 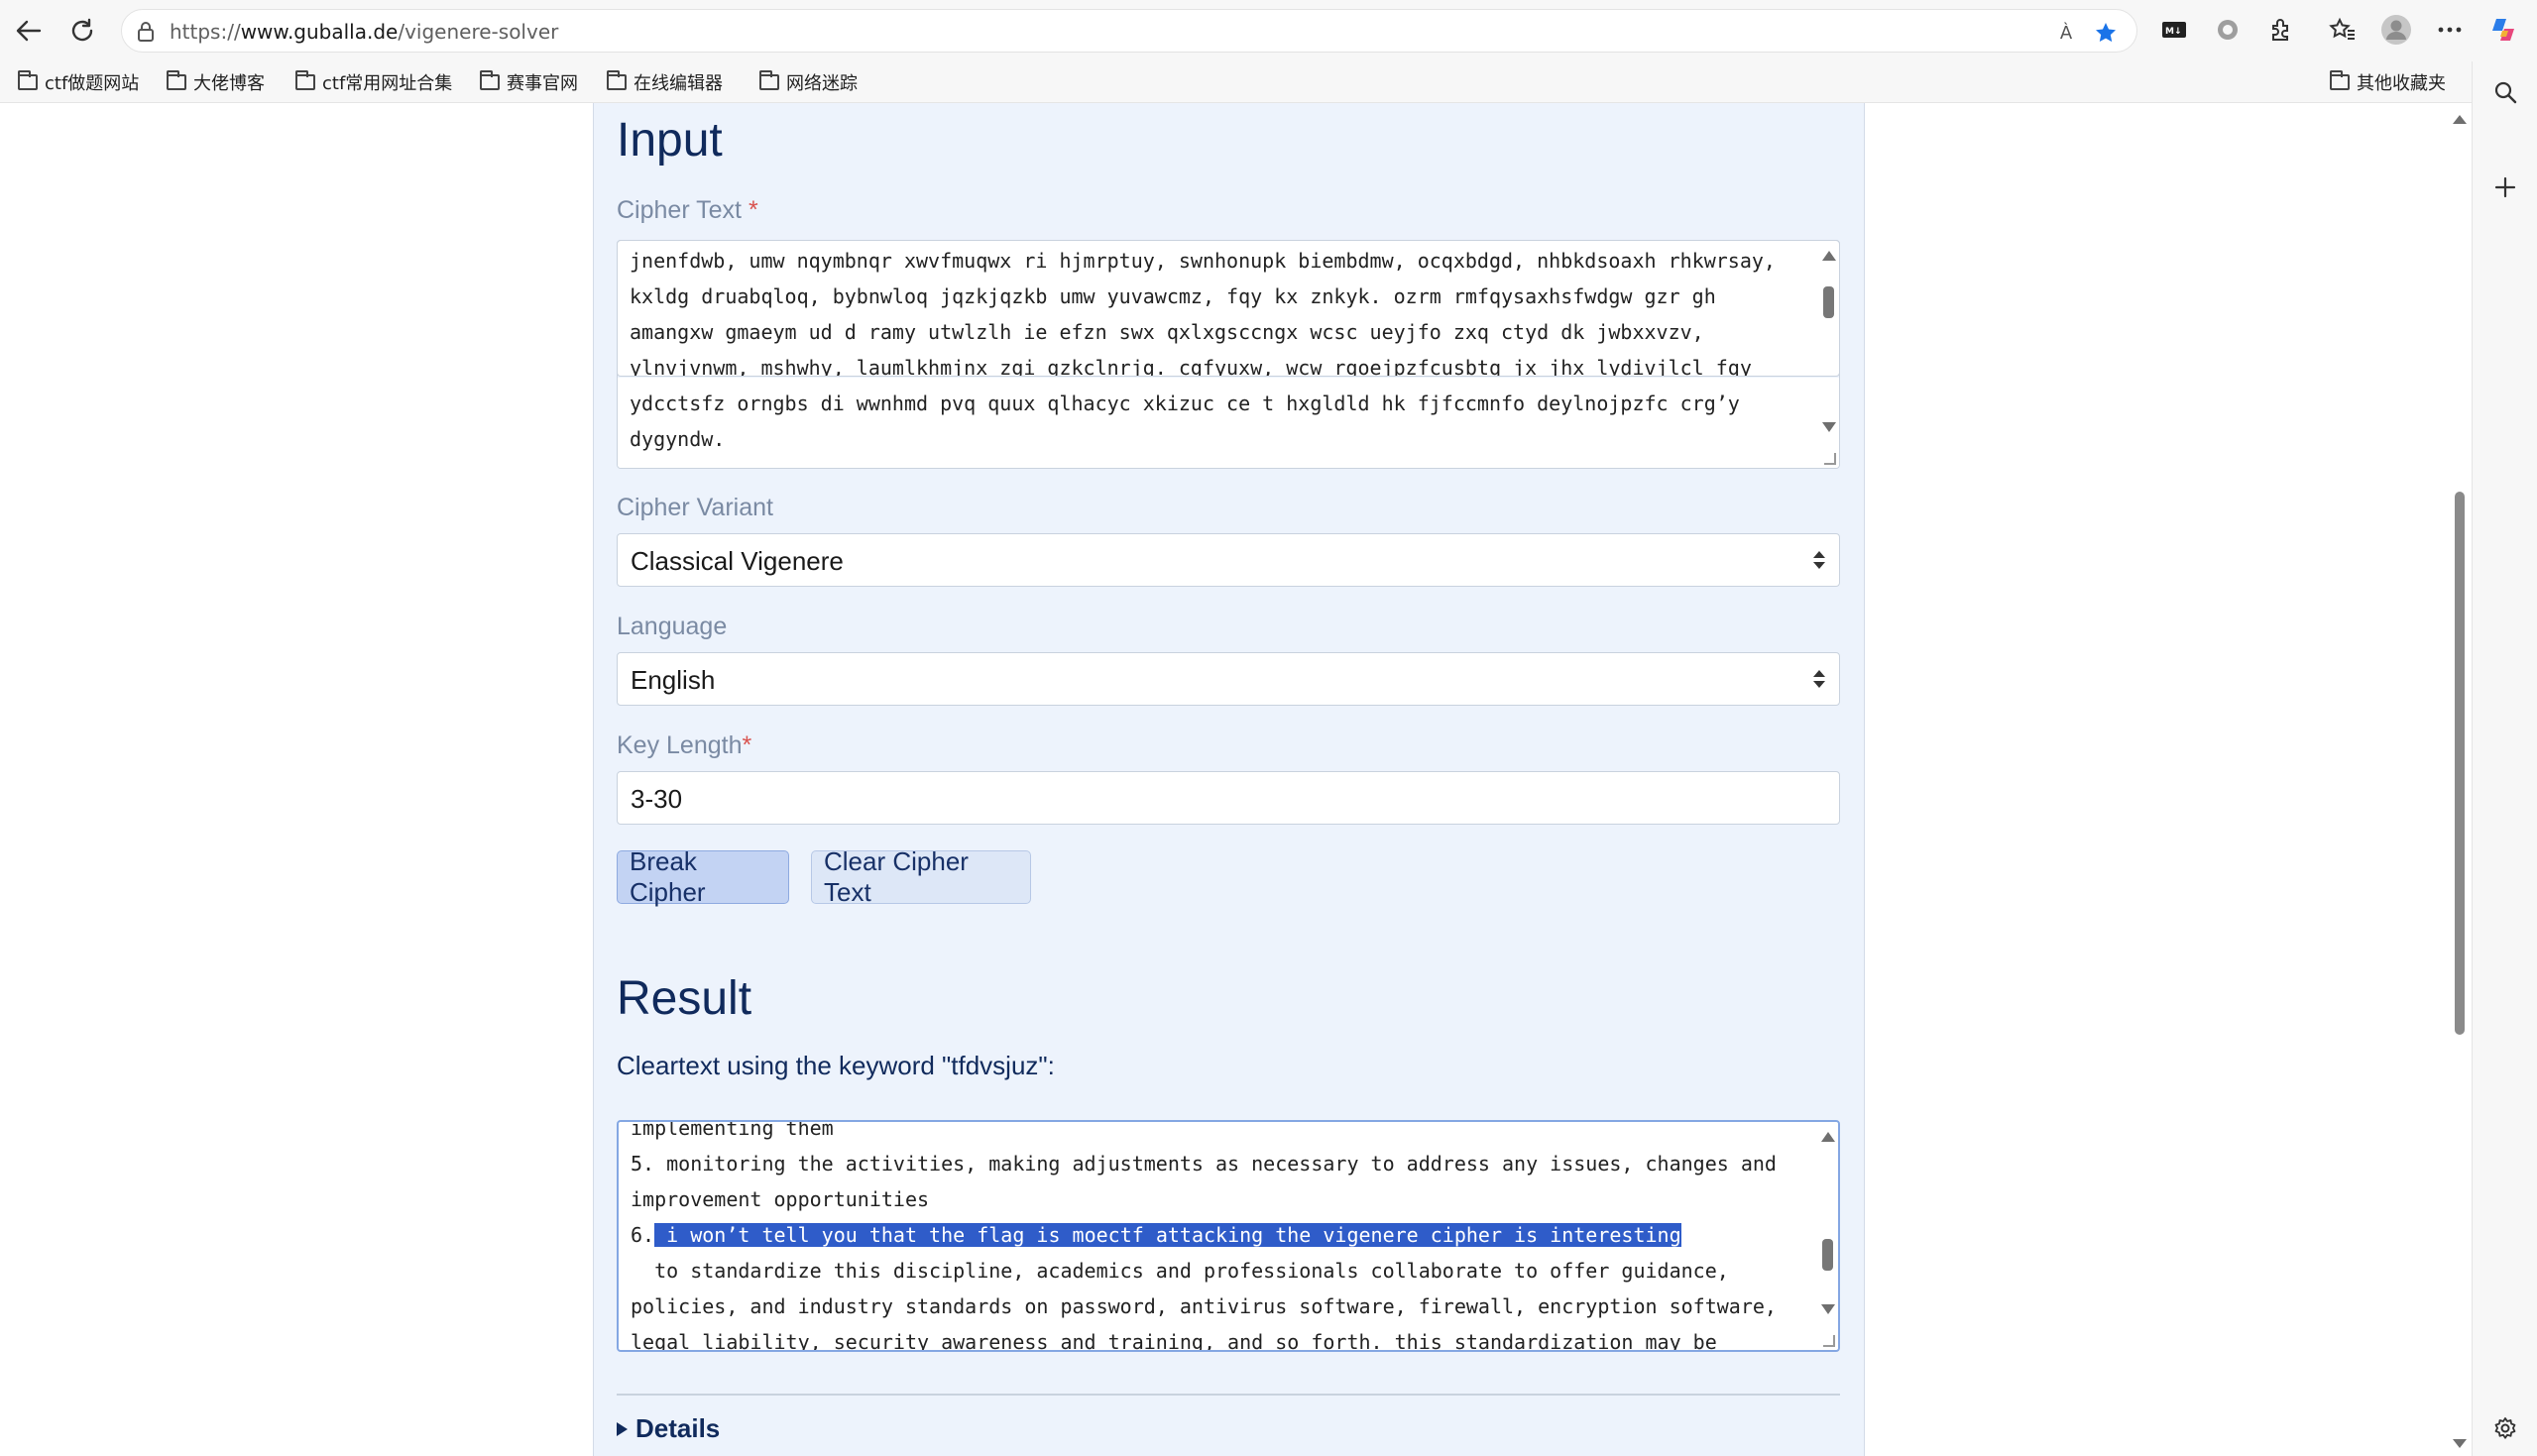 I want to click on cipher-line: dygyndw., so click(x=678, y=439).